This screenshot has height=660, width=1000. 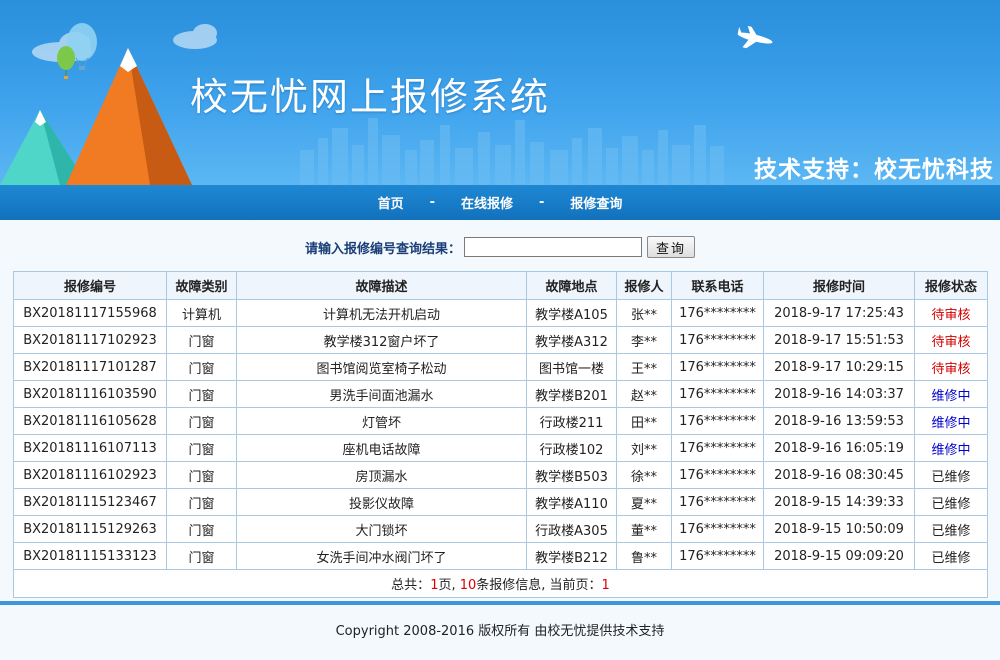 I want to click on summary-mid2: 条报修信息, 当前页：, so click(x=539, y=585).